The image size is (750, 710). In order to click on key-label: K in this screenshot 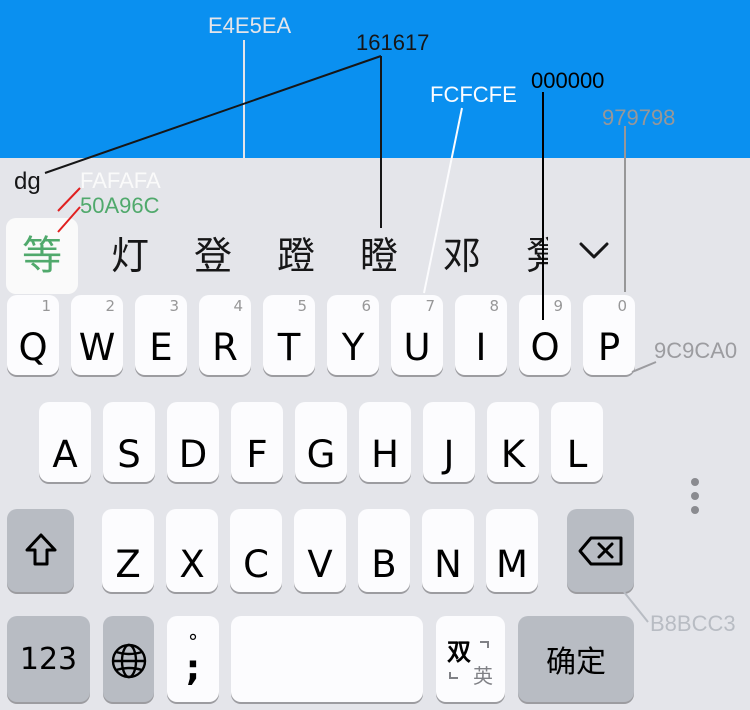, I will do `click(513, 454)`.